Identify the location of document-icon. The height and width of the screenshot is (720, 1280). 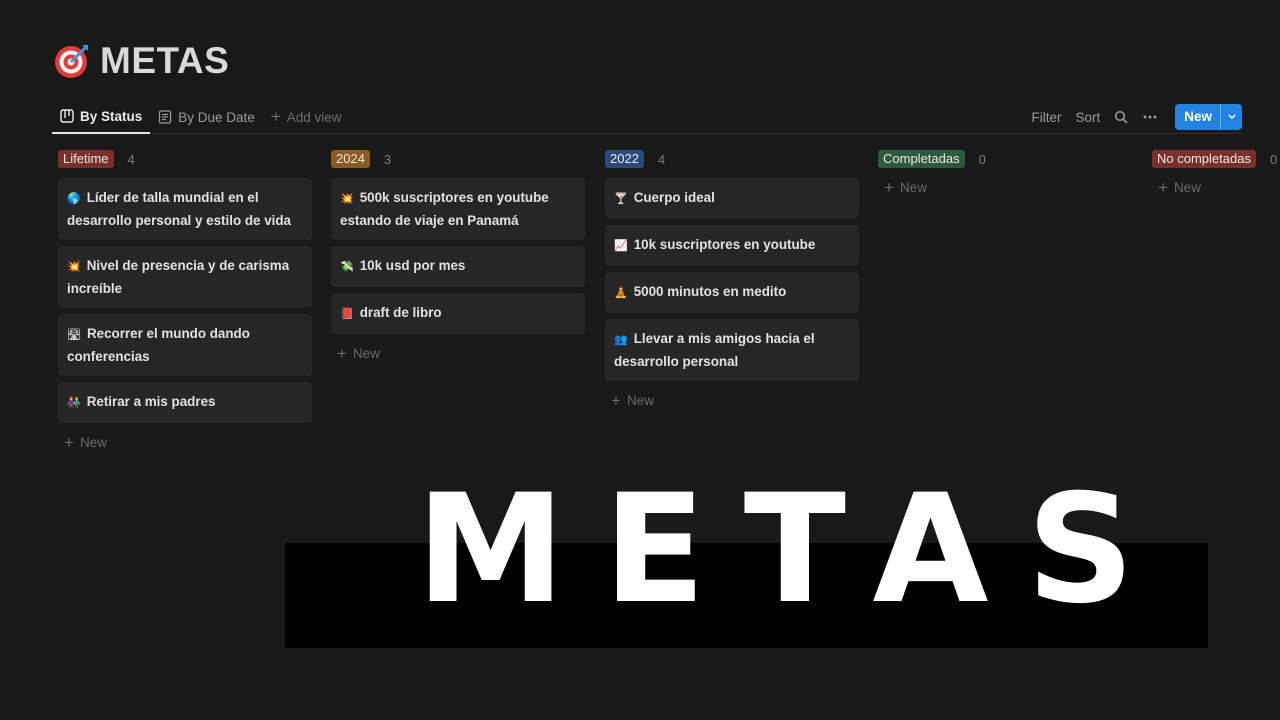
(165, 117).